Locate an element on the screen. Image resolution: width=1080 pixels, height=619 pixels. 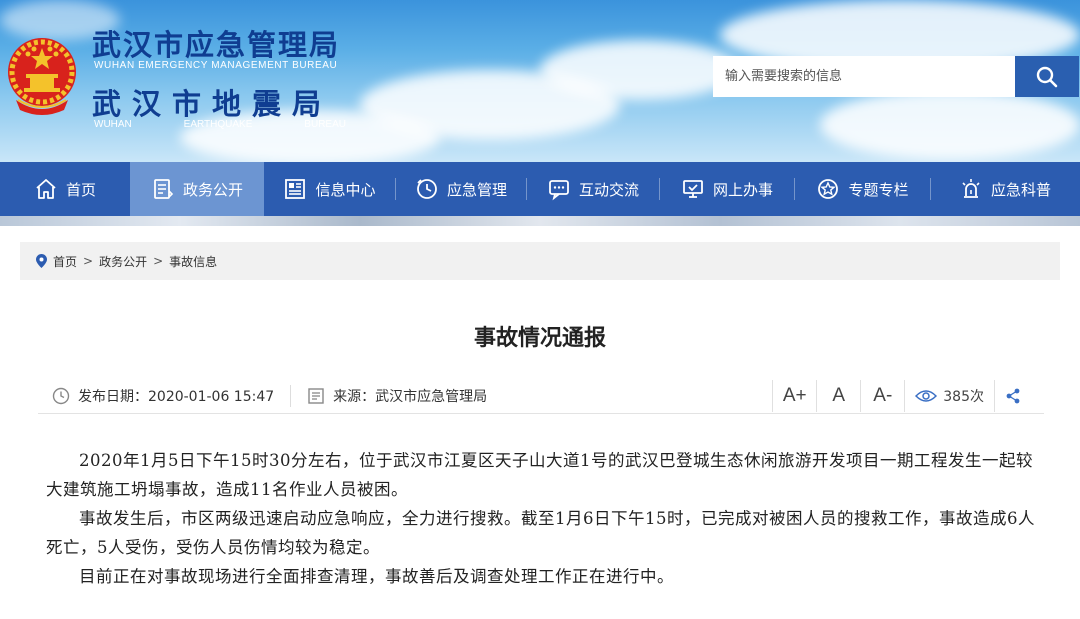
source-value: 武汉市应急管理局 is located at coordinates (431, 397).